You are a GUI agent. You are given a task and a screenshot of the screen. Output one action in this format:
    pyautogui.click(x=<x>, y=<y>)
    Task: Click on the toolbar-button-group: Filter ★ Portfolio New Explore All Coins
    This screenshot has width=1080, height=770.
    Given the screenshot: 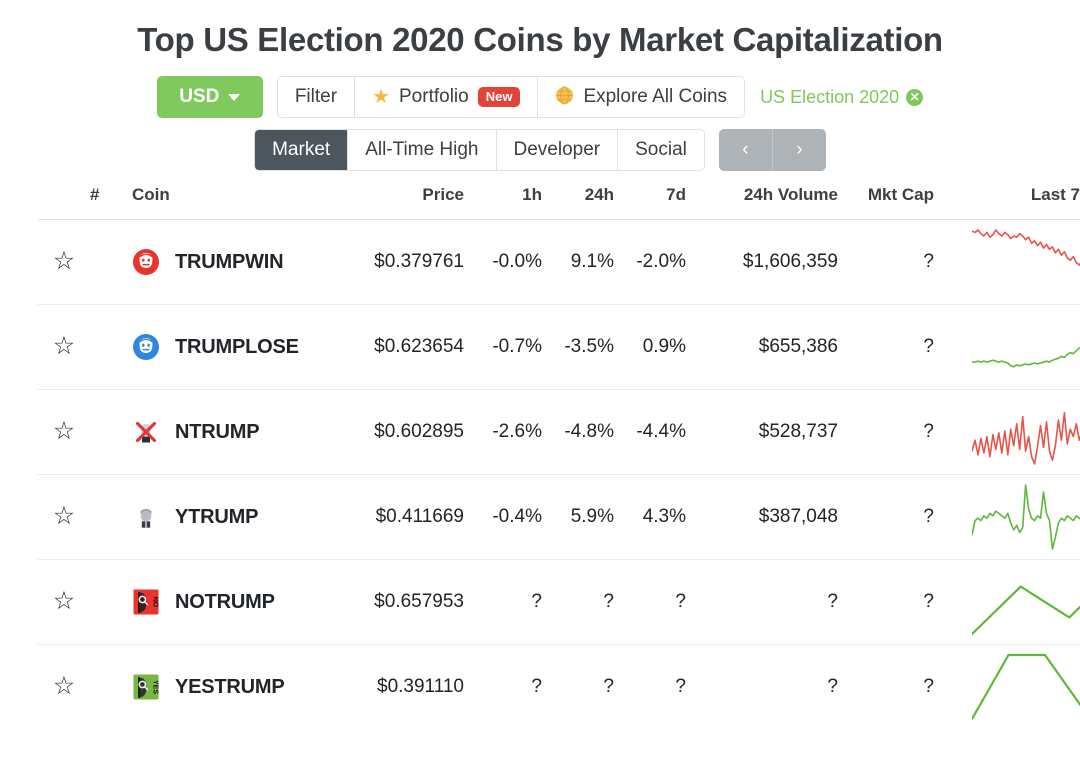 What is the action you would take?
    pyautogui.click(x=511, y=97)
    